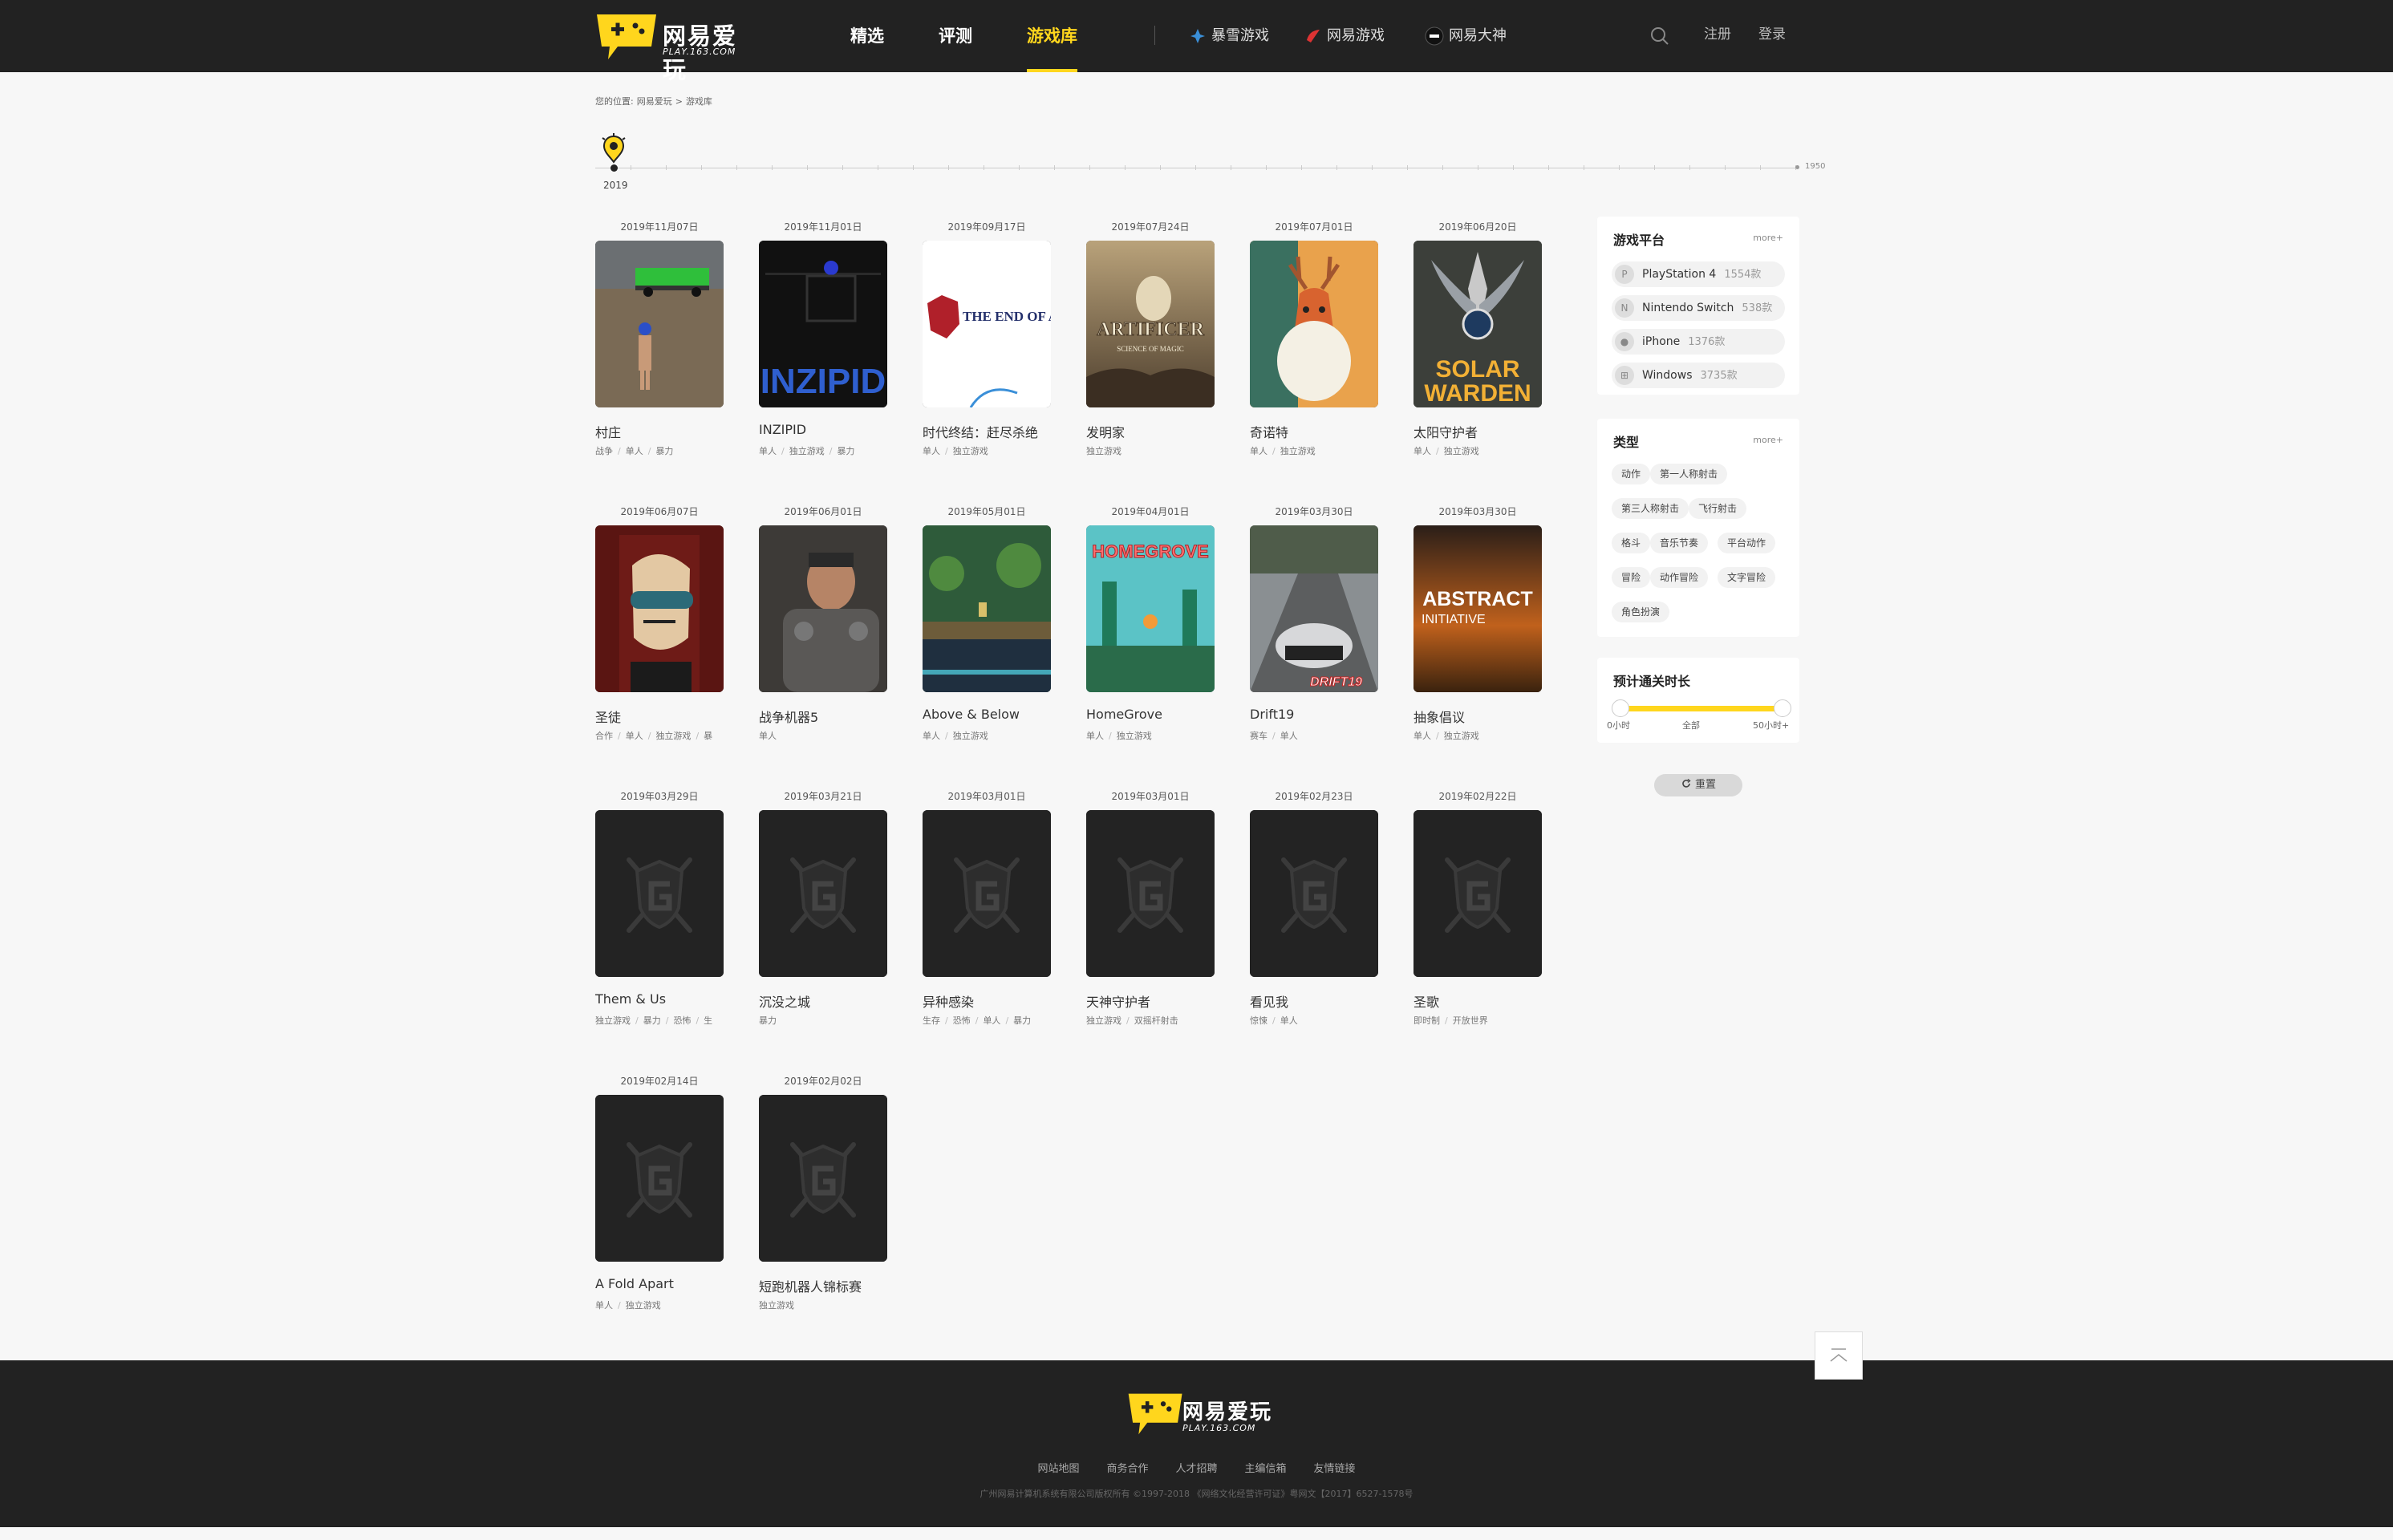 This screenshot has height=1540, width=2393. Describe the element at coordinates (1650, 508) in the screenshot. I see `genre-chip: 第三人称射击` at that location.